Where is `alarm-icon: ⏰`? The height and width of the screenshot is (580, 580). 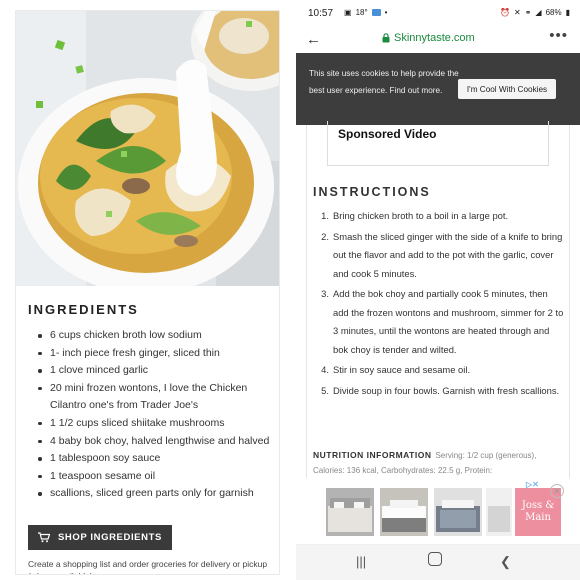
alarm-icon: ⏰ is located at coordinates (505, 12).